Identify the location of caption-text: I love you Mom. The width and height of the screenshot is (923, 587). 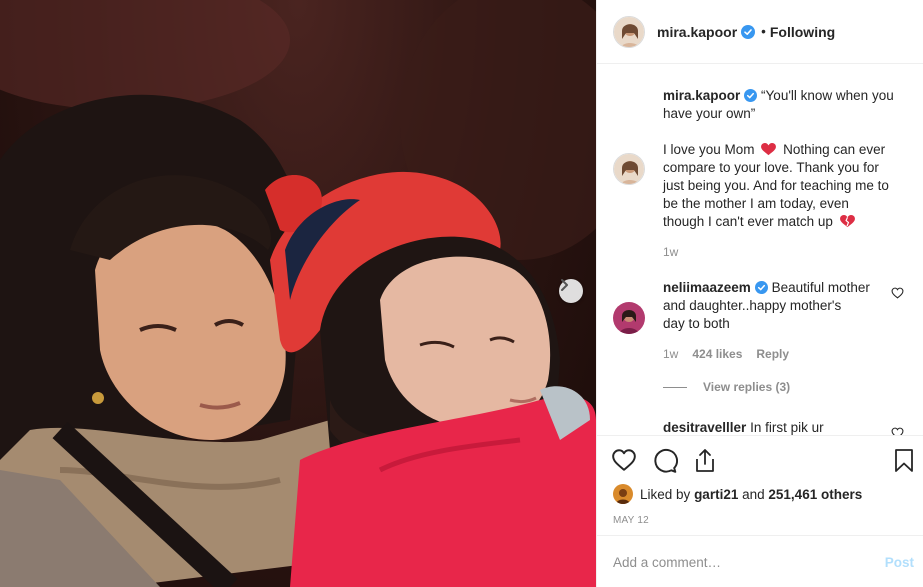
(709, 149).